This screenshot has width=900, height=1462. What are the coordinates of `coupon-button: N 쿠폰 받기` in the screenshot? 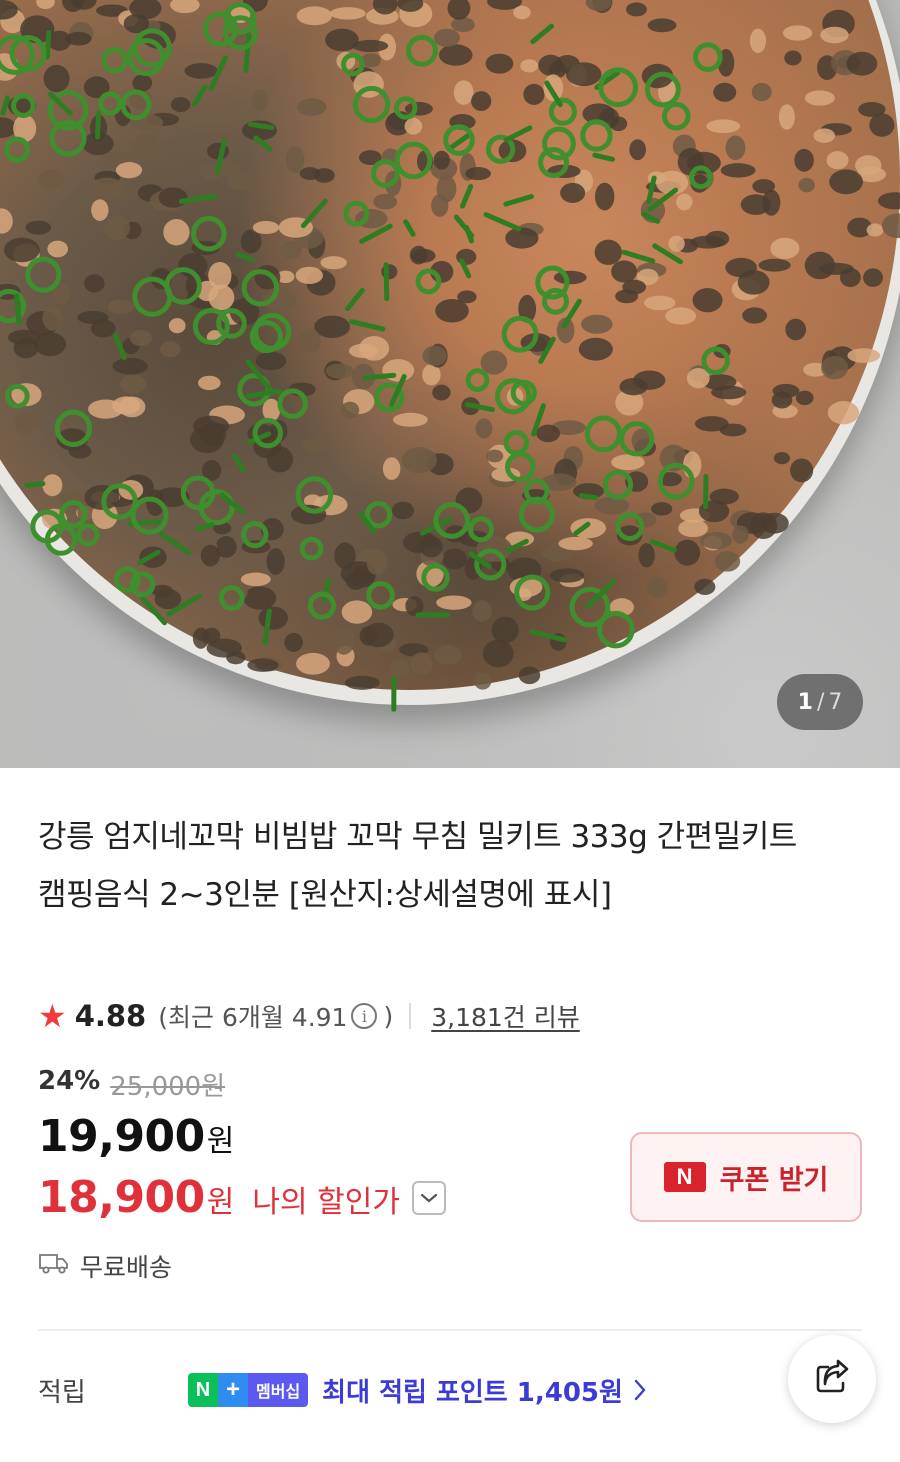 It's located at (746, 1177).